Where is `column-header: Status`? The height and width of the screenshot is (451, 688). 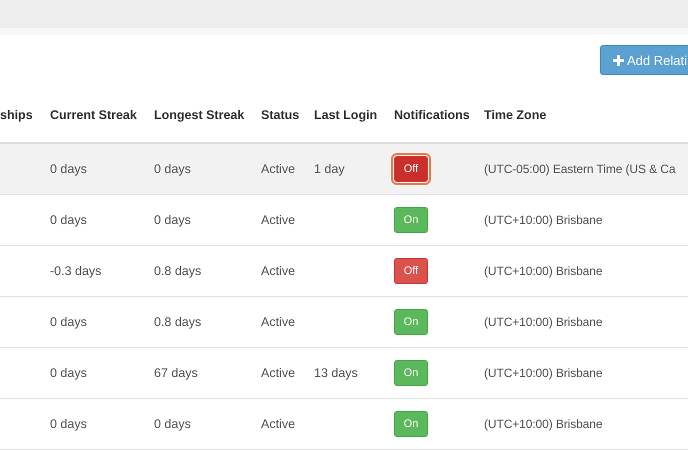
column-header: Status is located at coordinates (280, 115).